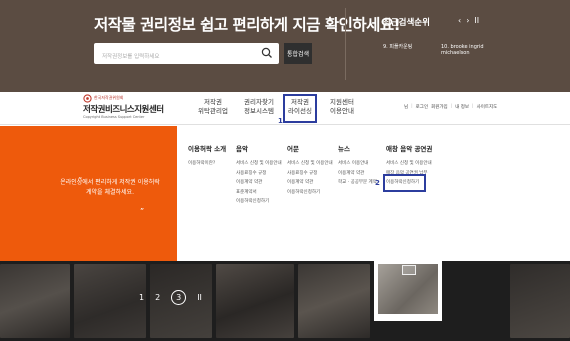 The image size is (570, 341). What do you see at coordinates (157, 297) in the screenshot?
I see `page-2-button: 2` at bounding box center [157, 297].